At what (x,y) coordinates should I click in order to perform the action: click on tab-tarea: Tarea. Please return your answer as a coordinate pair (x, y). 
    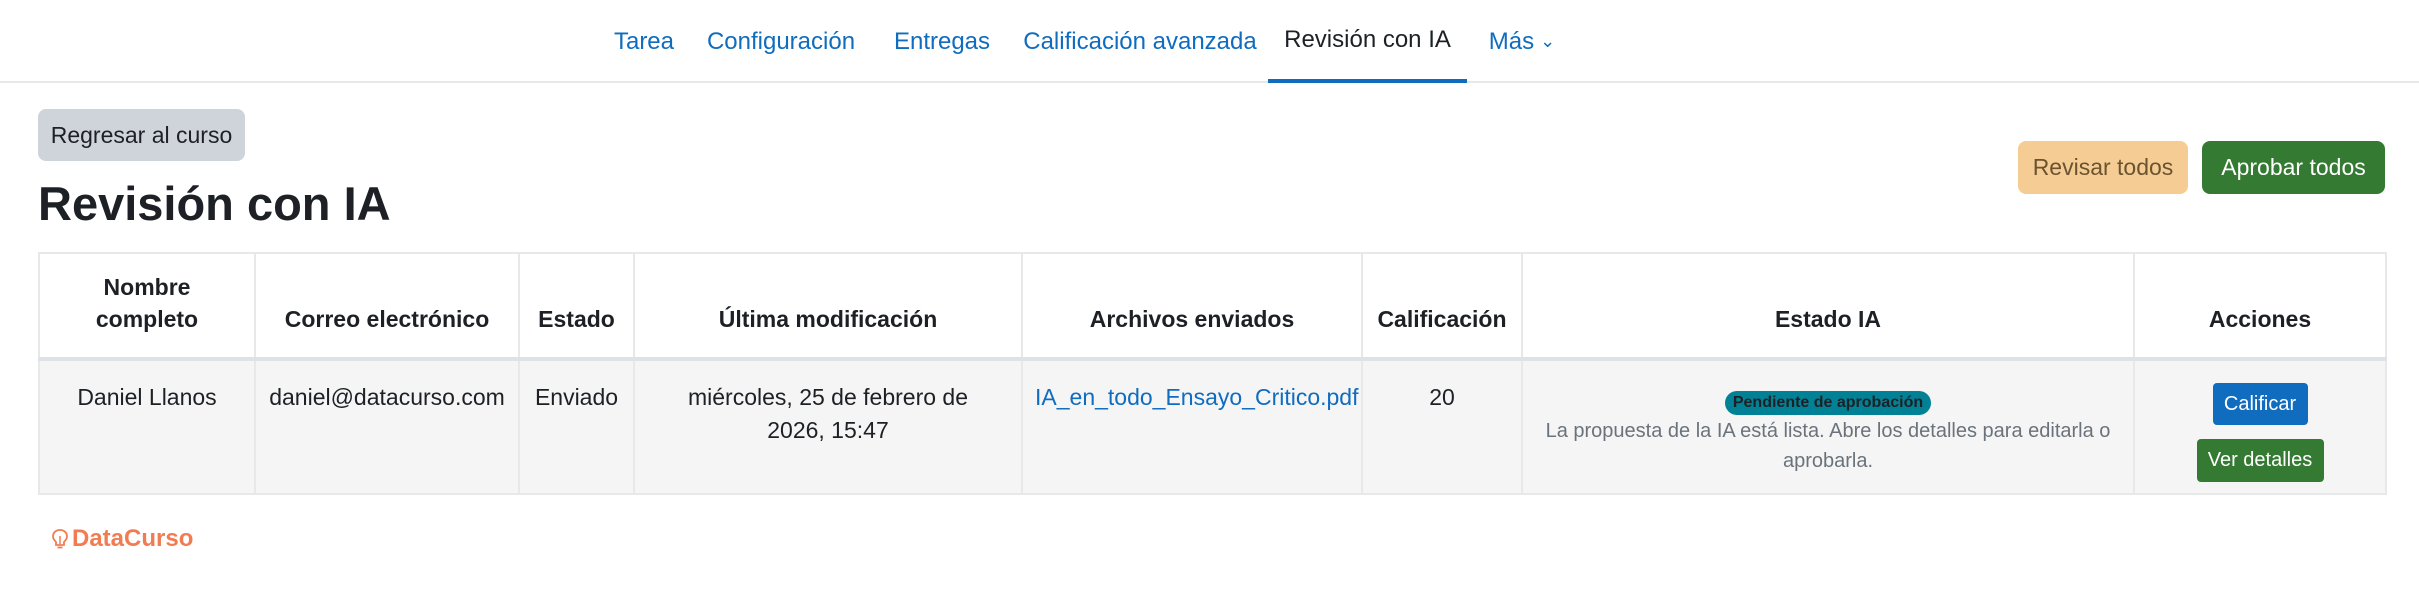
    Looking at the image, I should click on (644, 41).